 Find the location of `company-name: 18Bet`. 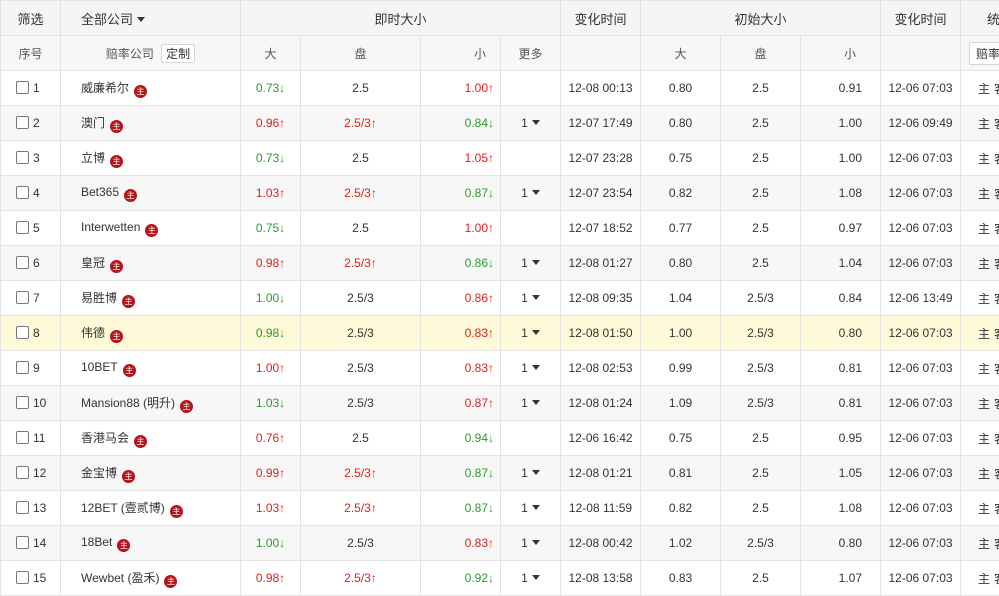

company-name: 18Bet is located at coordinates (96, 542).